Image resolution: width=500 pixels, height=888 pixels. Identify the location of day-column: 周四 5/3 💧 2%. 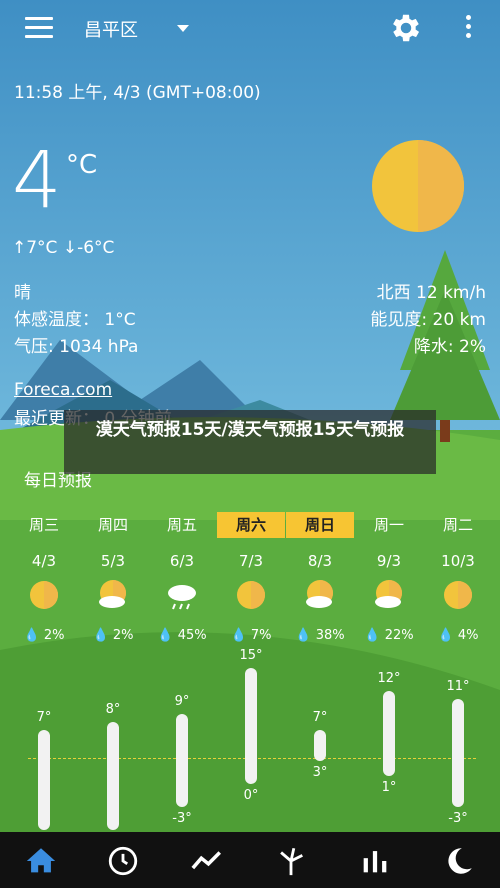
(113, 577).